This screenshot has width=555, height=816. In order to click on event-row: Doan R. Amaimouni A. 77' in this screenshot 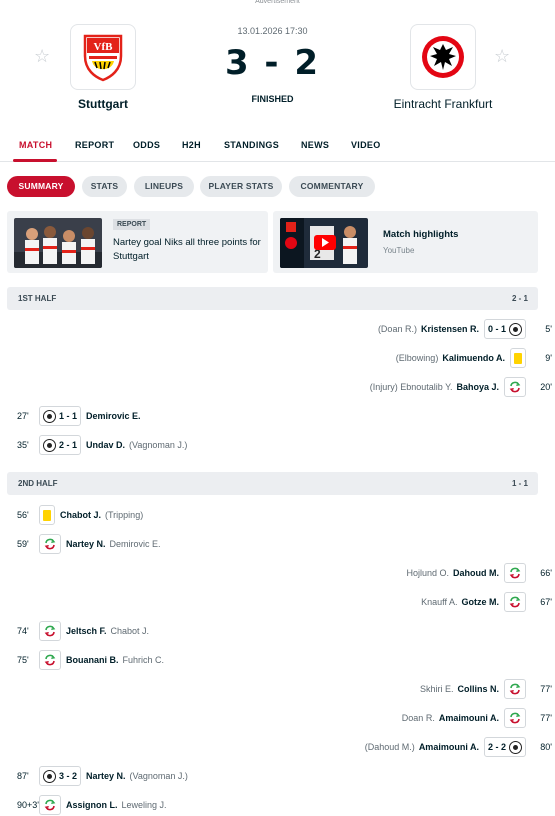, I will do `click(476, 718)`.